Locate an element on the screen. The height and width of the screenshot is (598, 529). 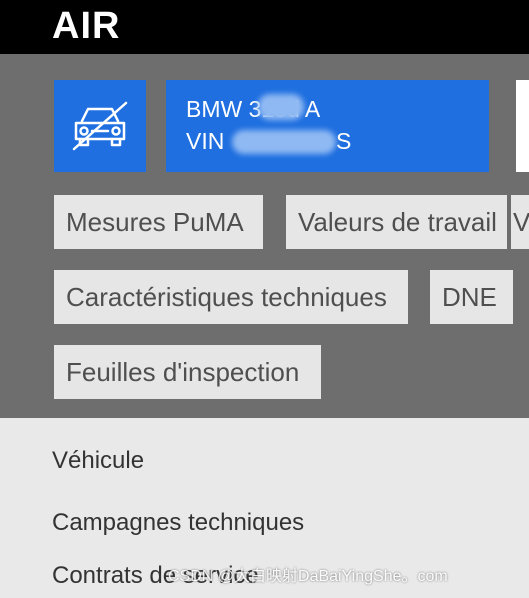
car-icon is located at coordinates (100, 126).